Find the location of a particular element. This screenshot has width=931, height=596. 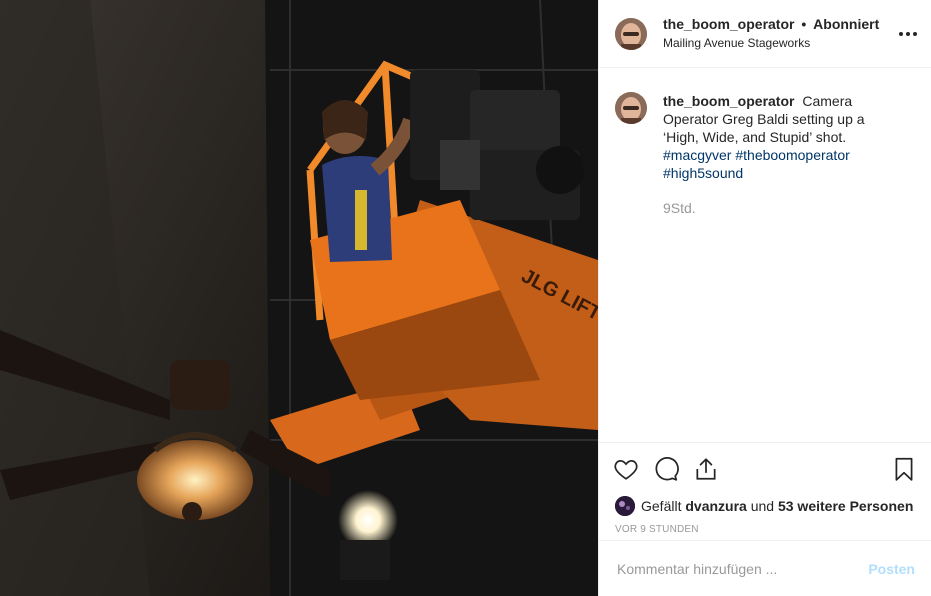

caption-username: the_boom_operator is located at coordinates (728, 101).